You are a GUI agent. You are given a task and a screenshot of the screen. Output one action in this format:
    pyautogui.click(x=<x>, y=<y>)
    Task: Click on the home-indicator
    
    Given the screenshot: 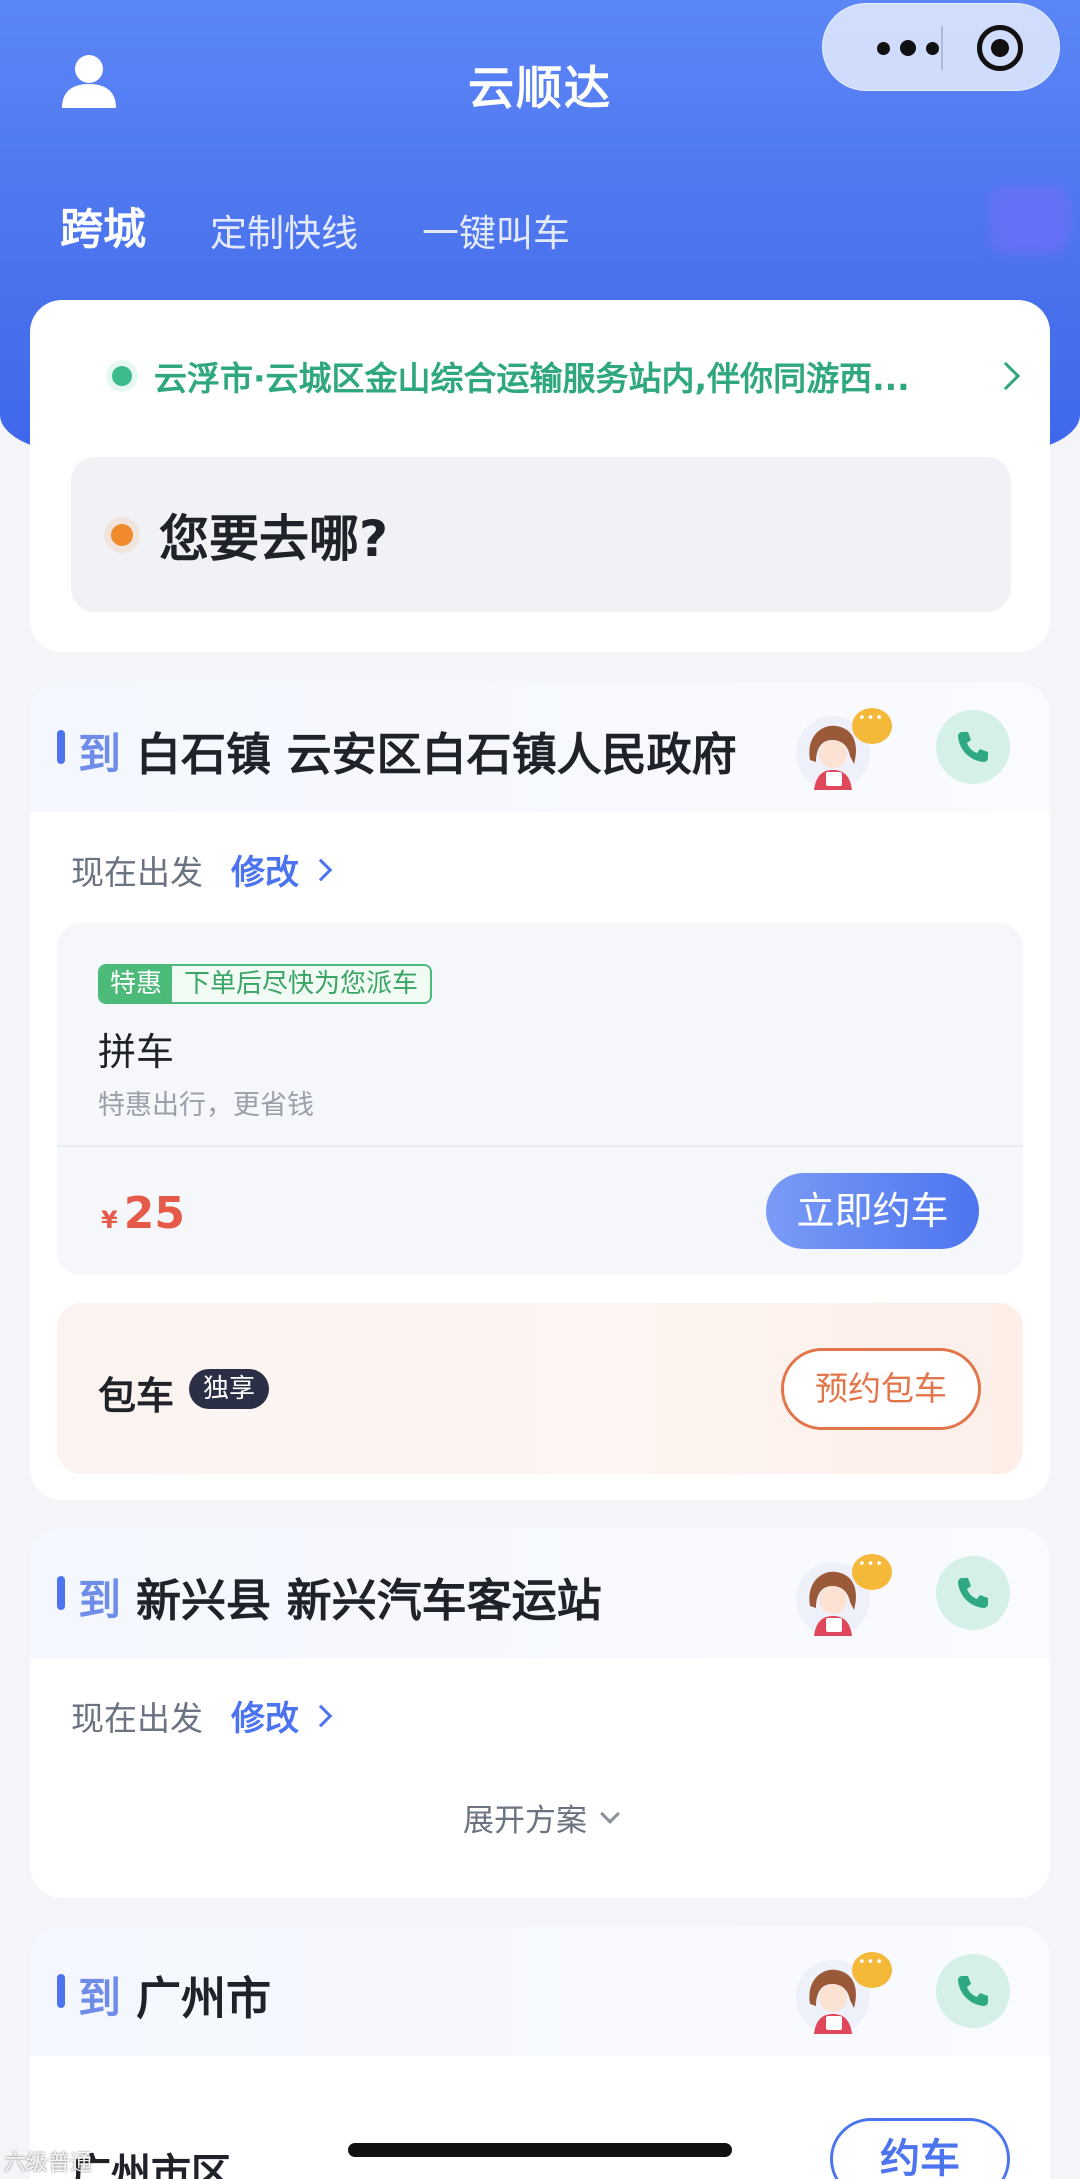 What is the action you would take?
    pyautogui.click(x=540, y=2150)
    